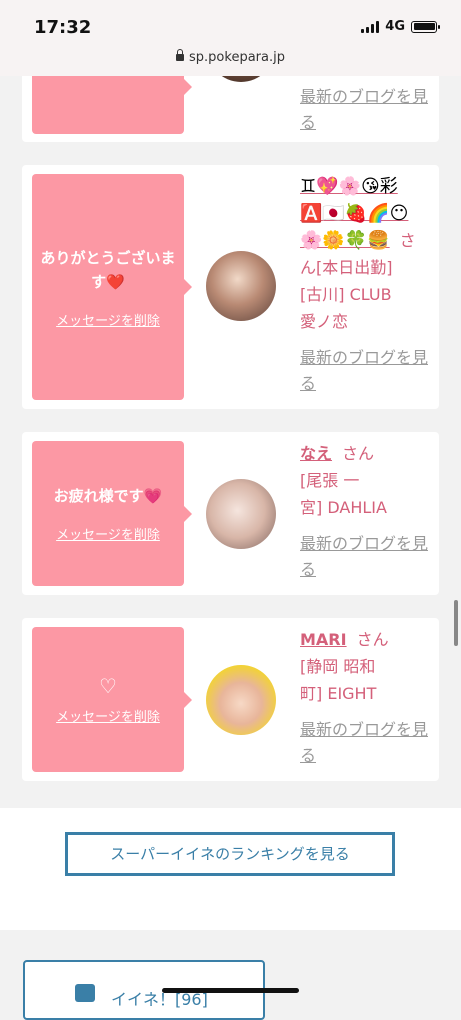  I want to click on sender-name-link: MARI, so click(323, 639).